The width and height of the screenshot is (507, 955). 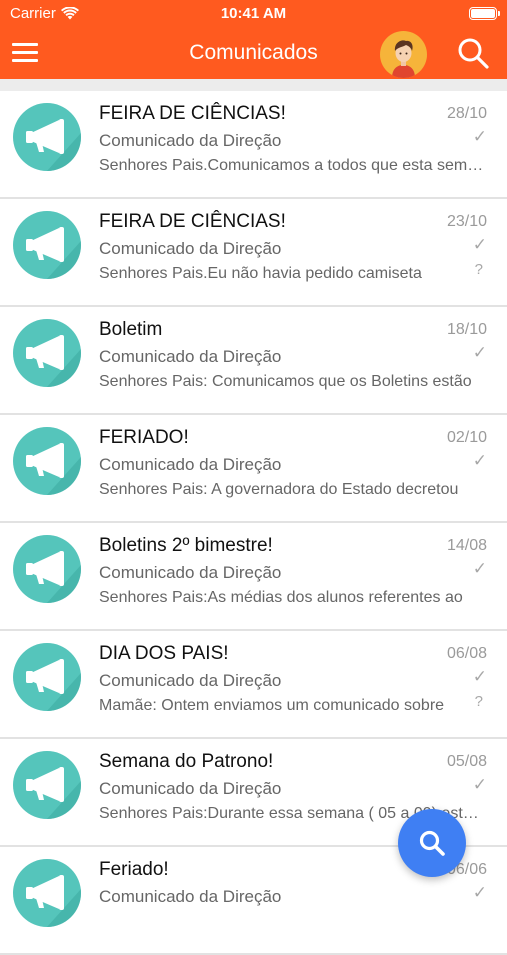 I want to click on message-date: 18/10, so click(x=466, y=329).